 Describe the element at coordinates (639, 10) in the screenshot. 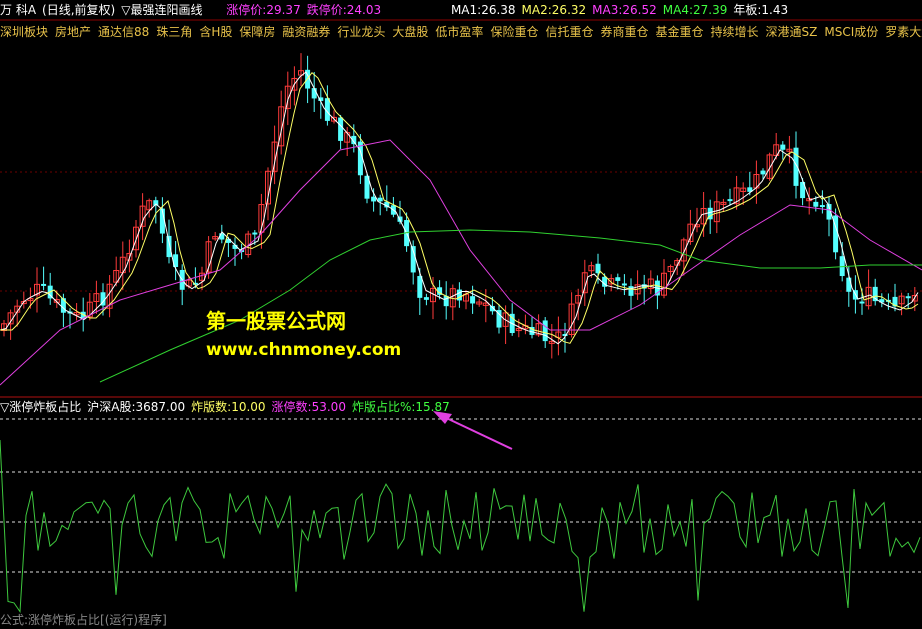

I see `ma3-value: 26.52` at that location.